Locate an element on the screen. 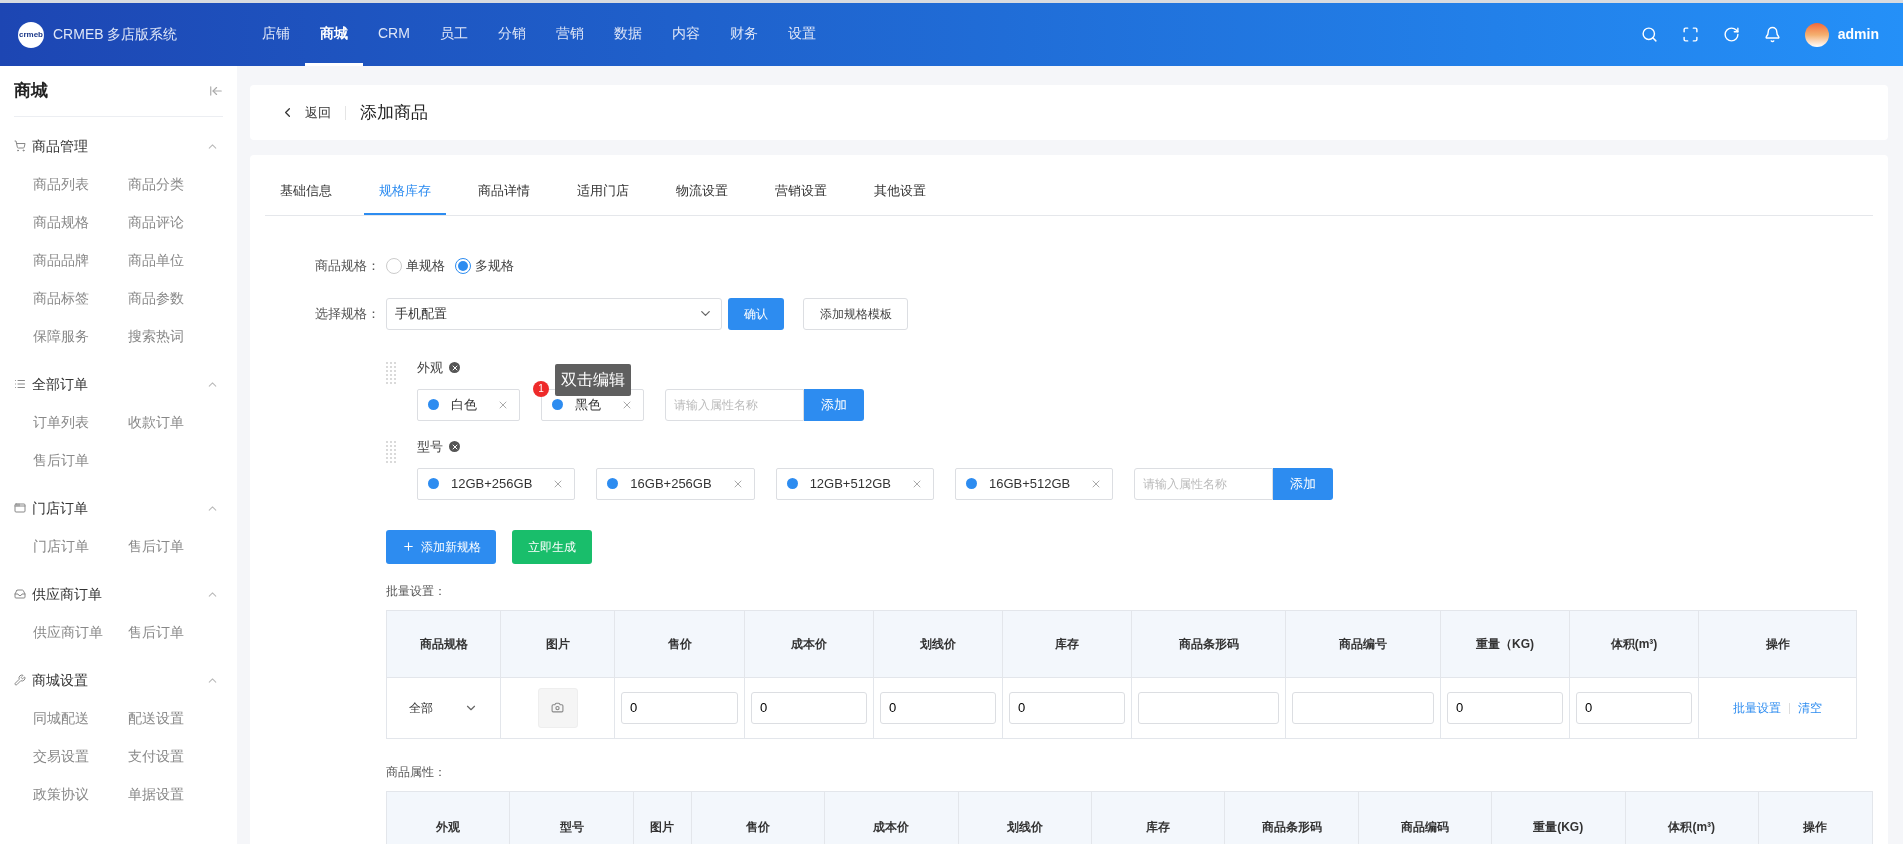 The image size is (1903, 844). column-header: 商品规格 is located at coordinates (443, 643).